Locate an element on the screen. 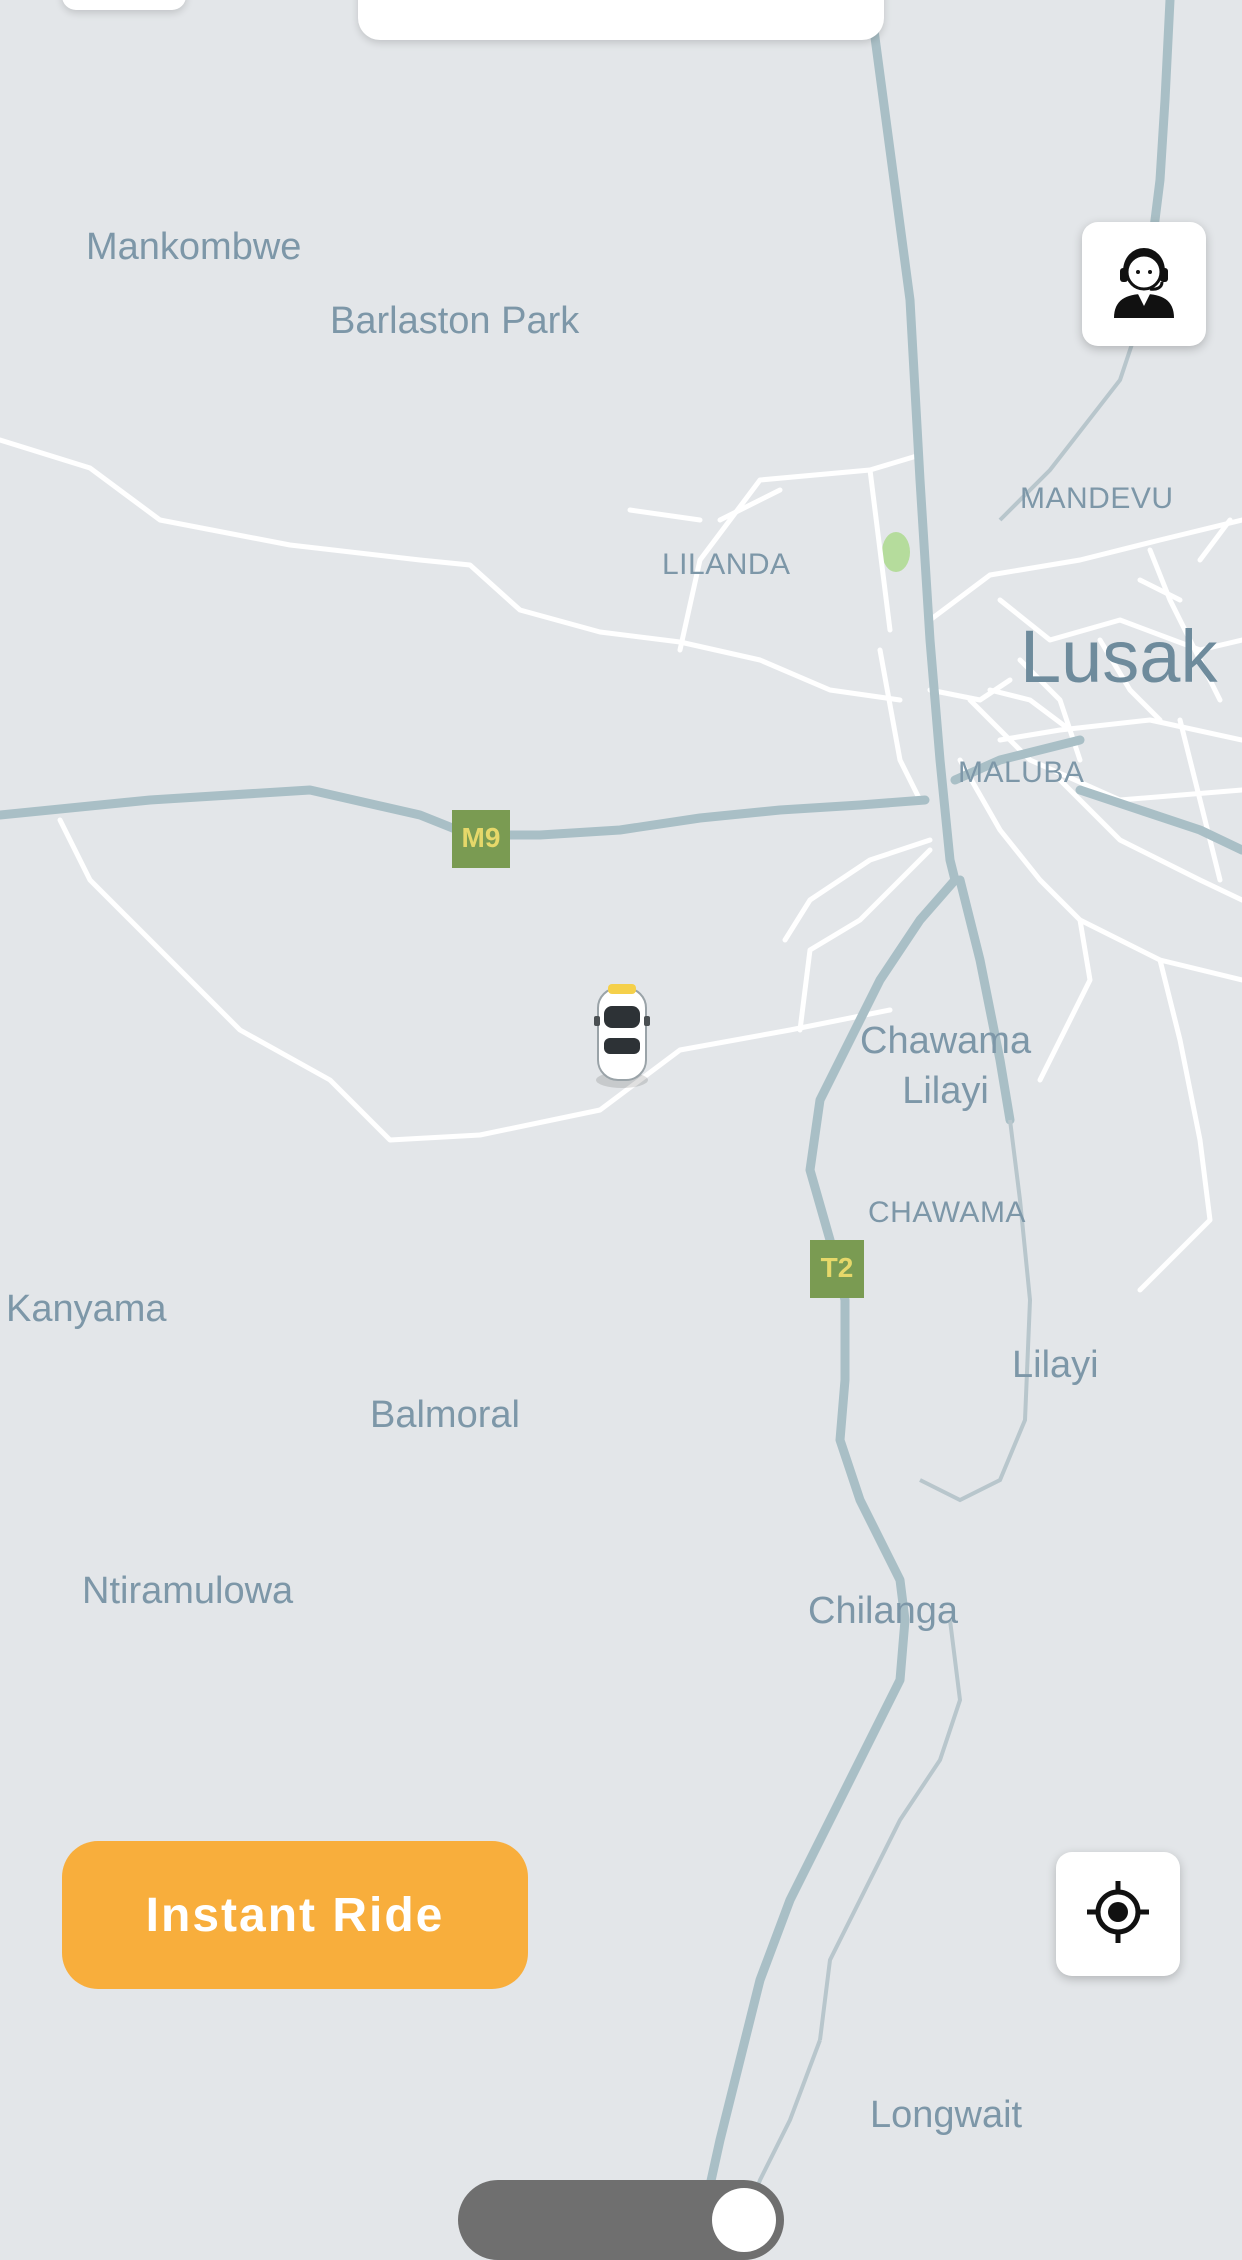 This screenshot has width=1242, height=2260. my-location-button is located at coordinates (1118, 1914).